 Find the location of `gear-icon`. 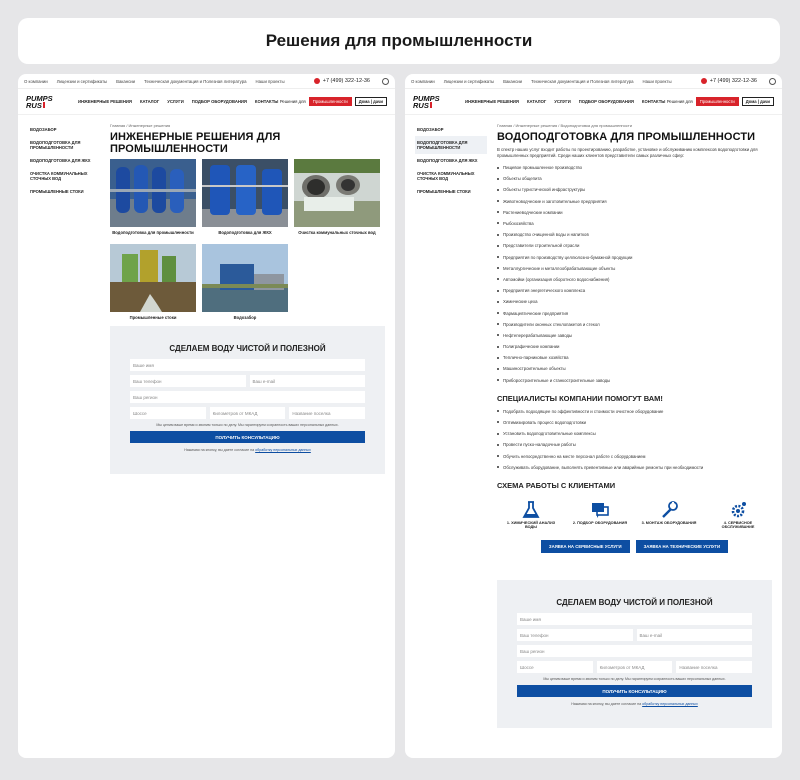

gear-icon is located at coordinates (738, 509).